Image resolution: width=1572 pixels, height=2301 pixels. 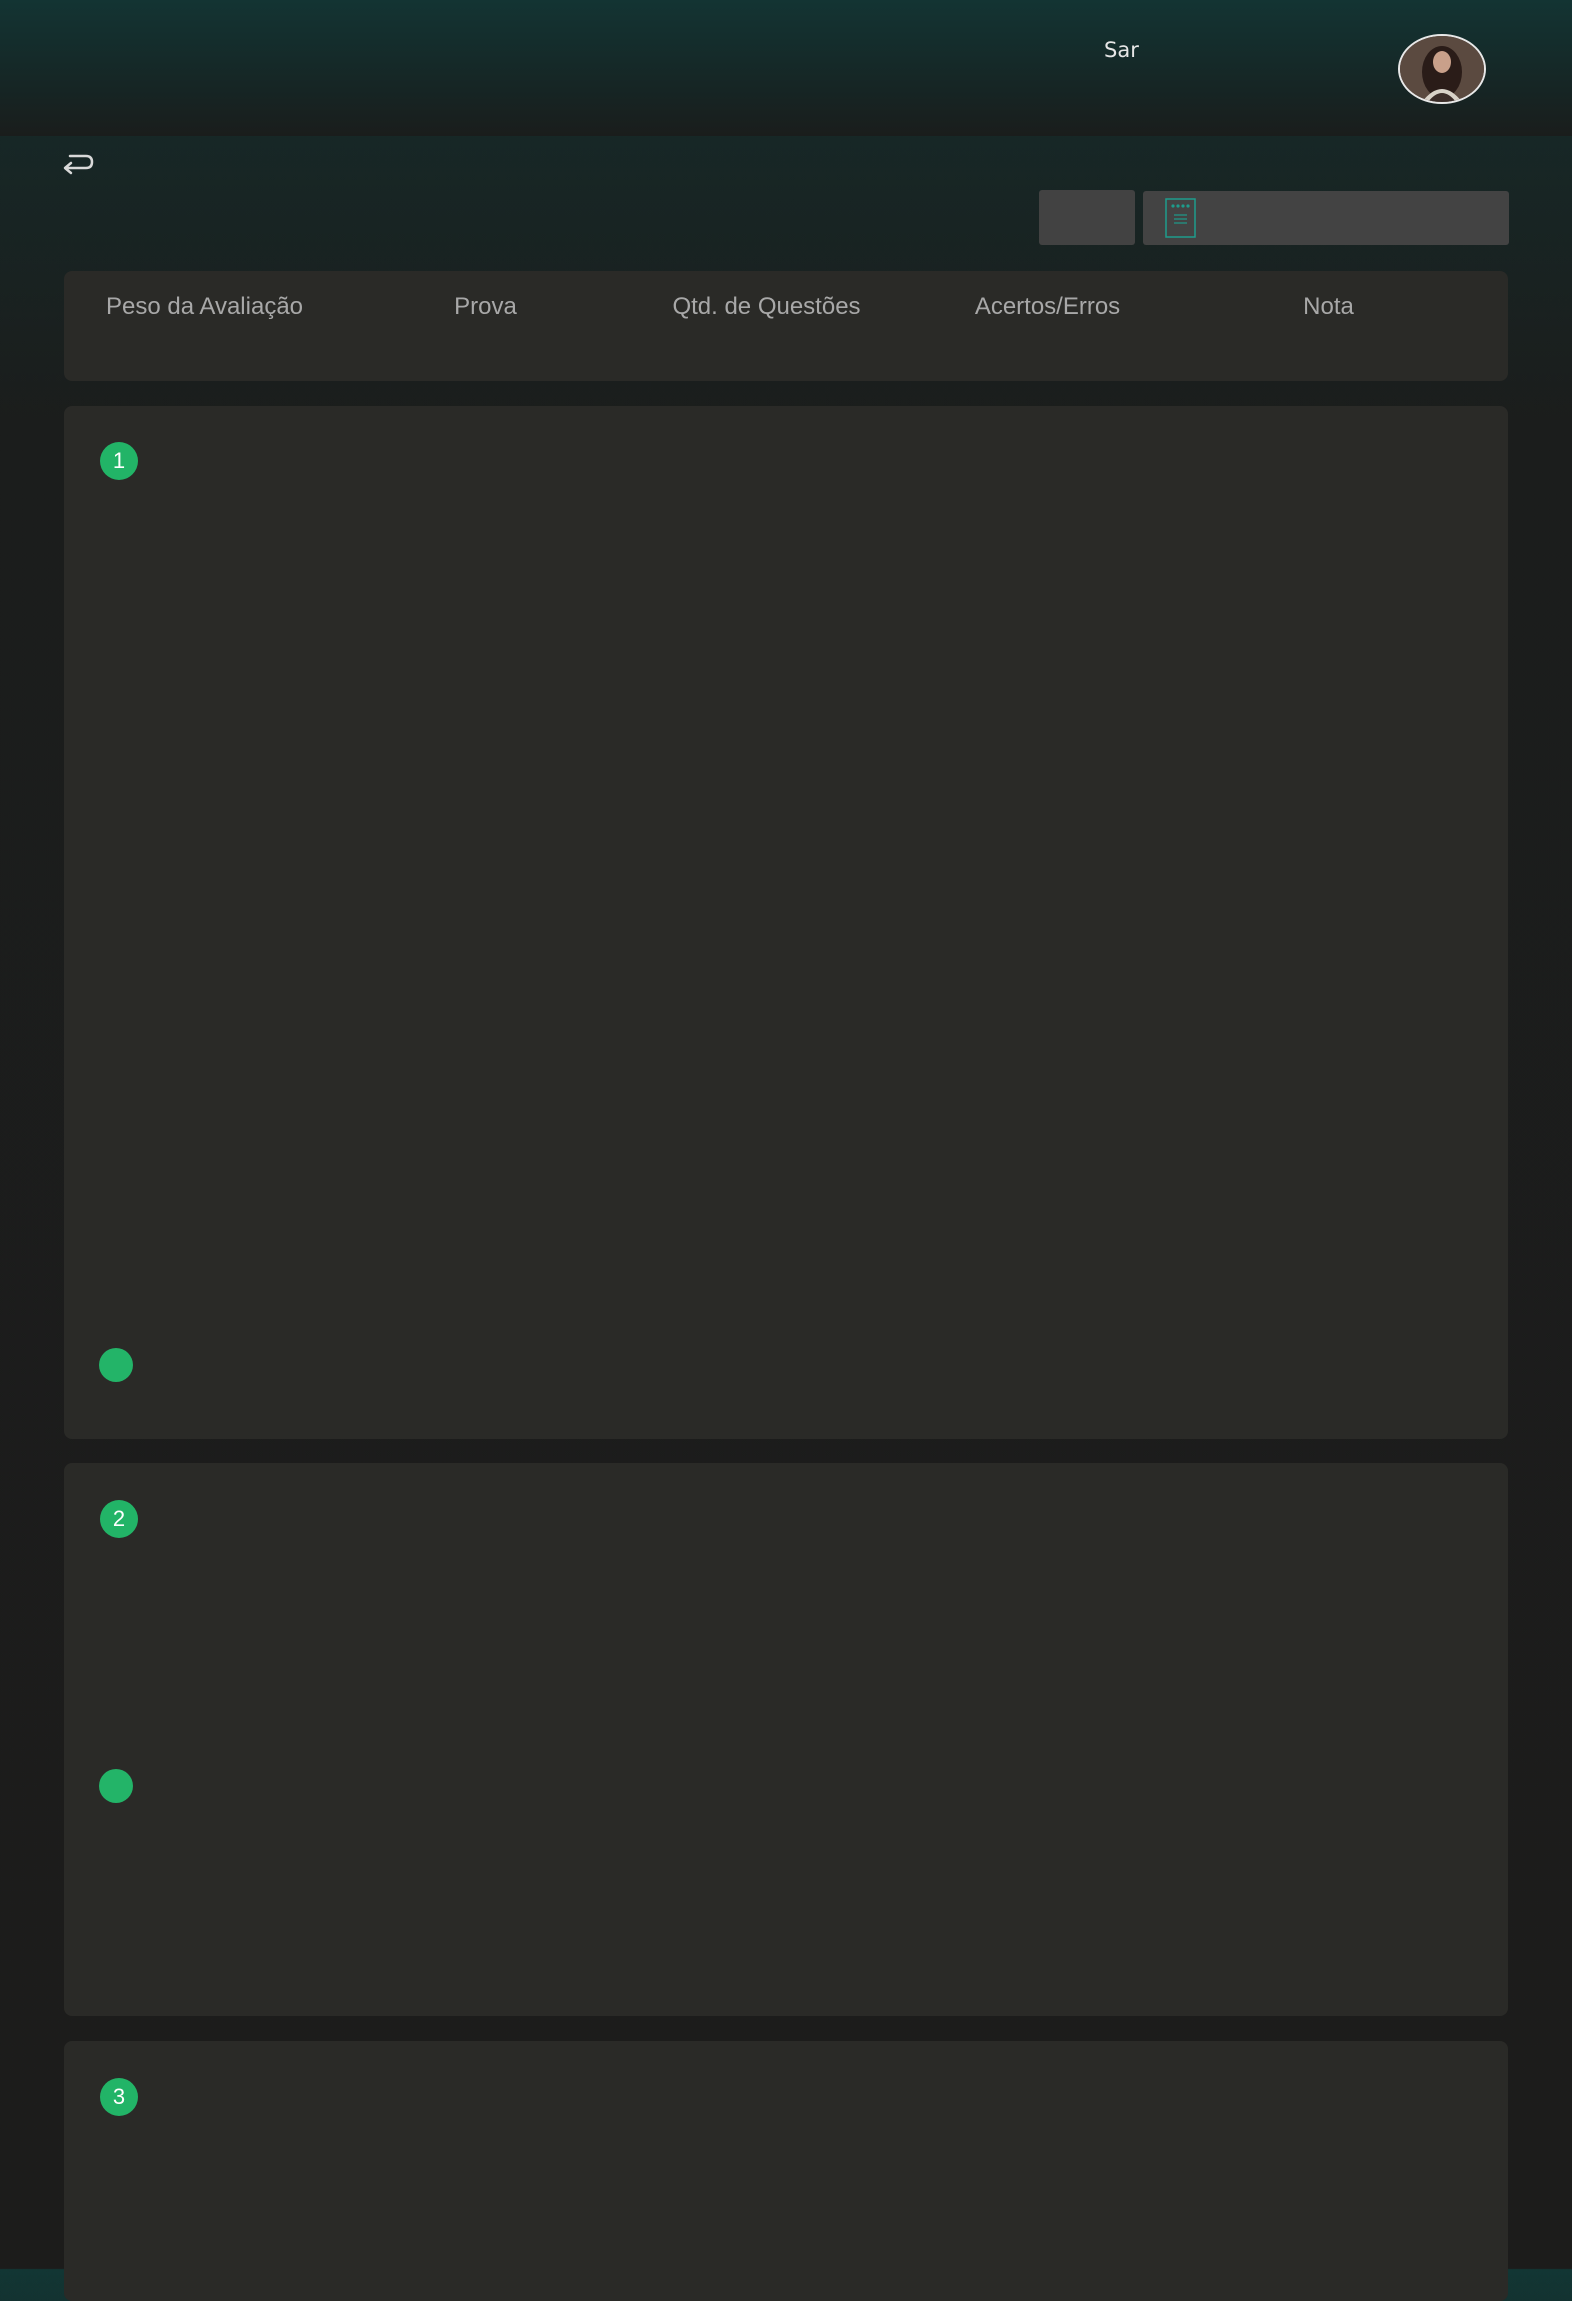 What do you see at coordinates (1180, 218) in the screenshot?
I see `document-icon` at bounding box center [1180, 218].